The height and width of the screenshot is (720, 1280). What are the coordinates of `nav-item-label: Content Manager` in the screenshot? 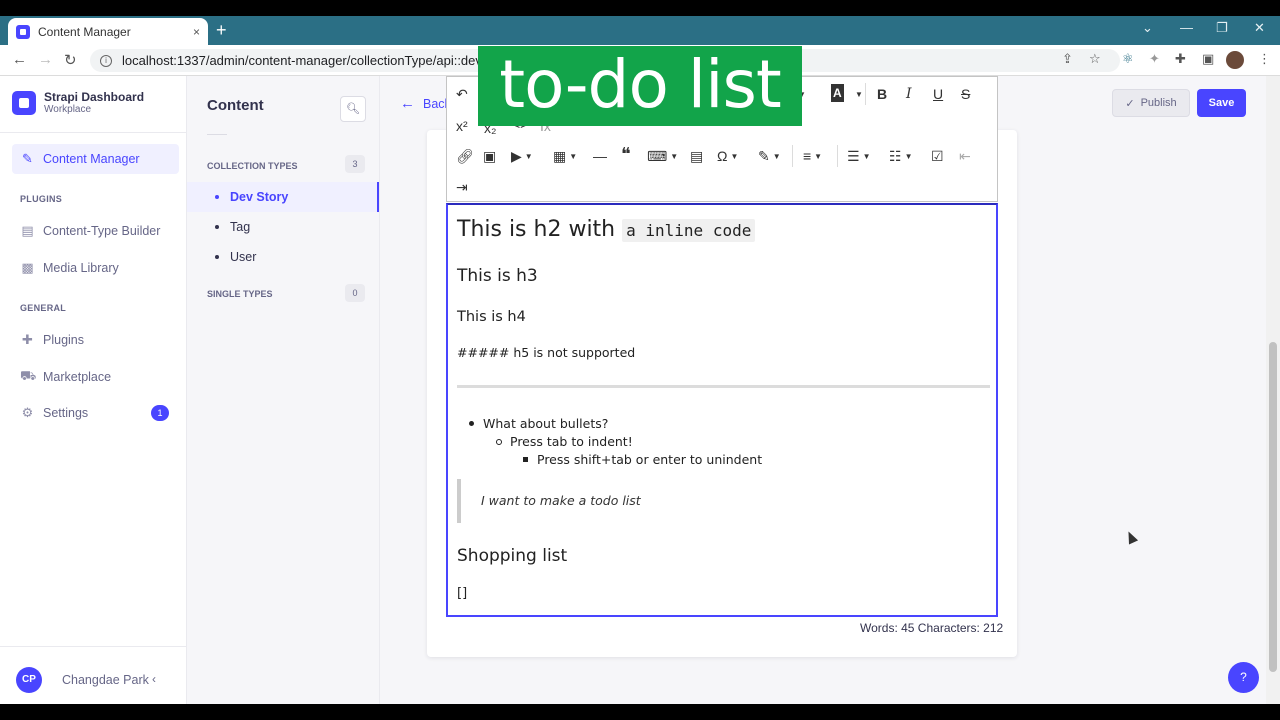 It's located at (91, 159).